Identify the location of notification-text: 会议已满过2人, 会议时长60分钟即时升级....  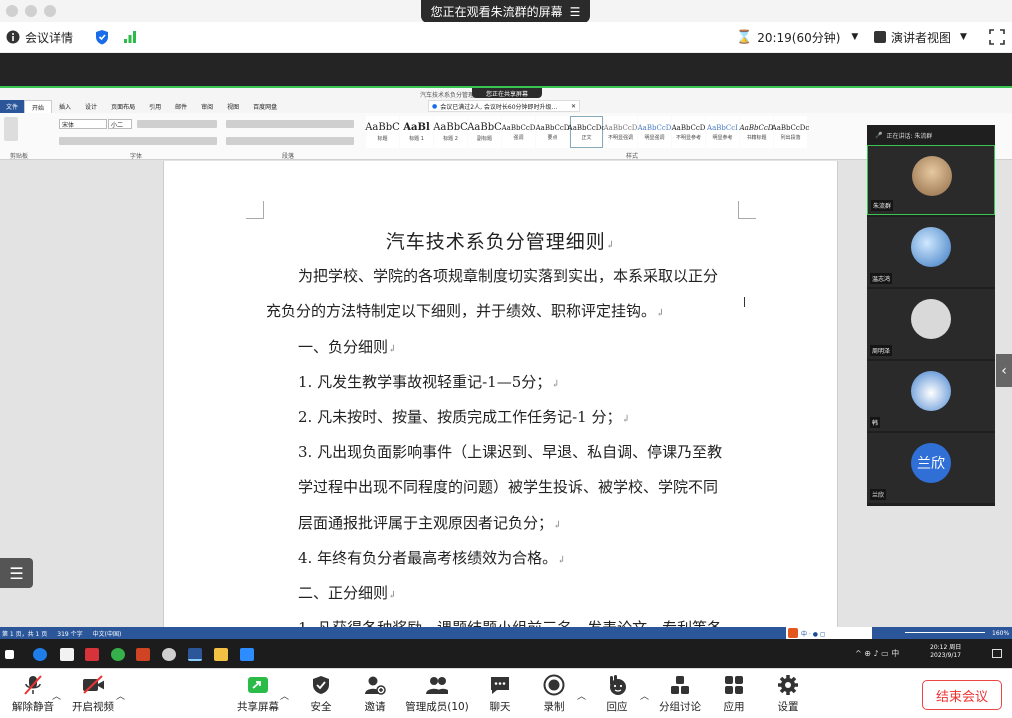
(499, 107).